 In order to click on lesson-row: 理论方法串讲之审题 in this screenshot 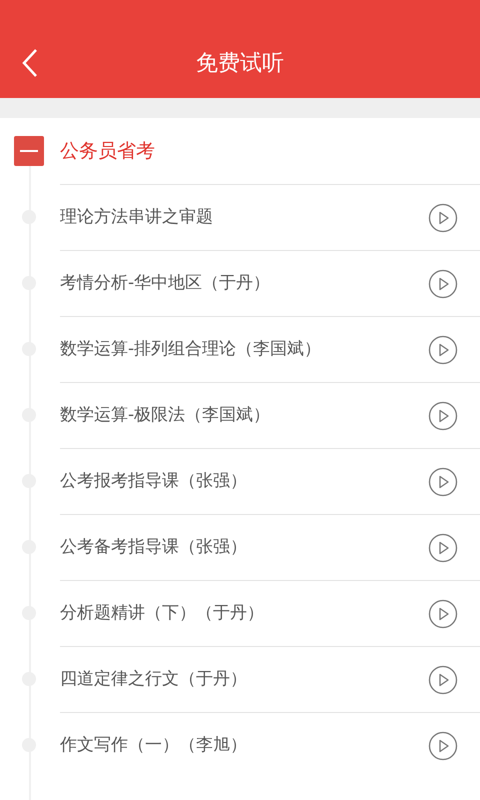, I will do `click(270, 217)`.